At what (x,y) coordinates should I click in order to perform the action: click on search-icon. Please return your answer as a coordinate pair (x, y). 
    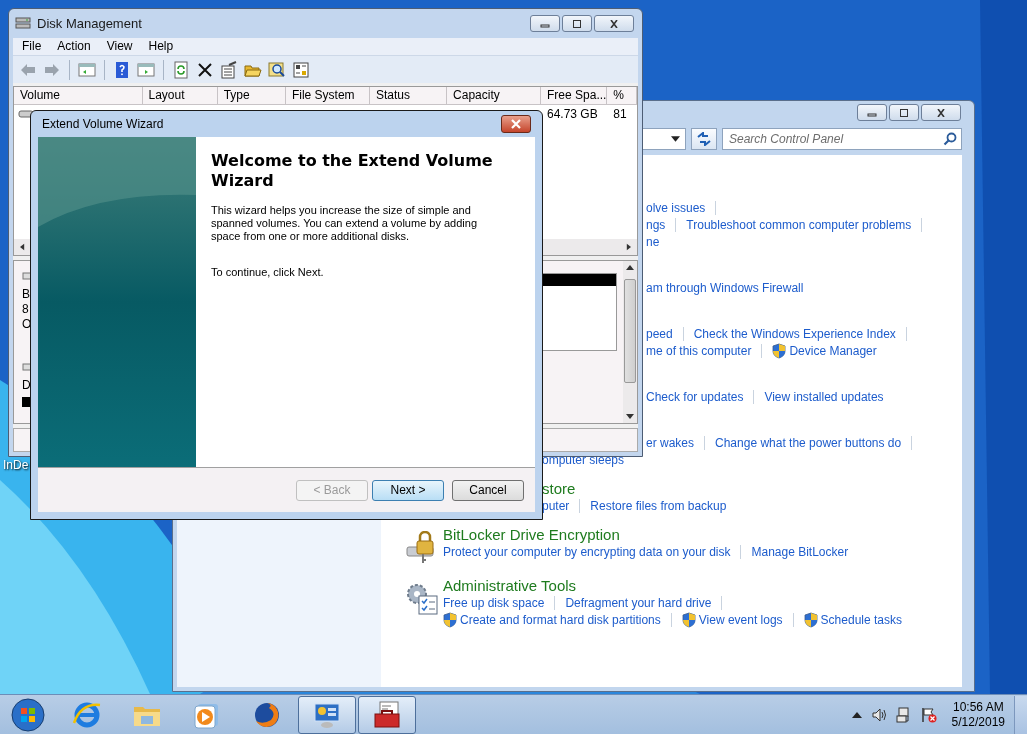
    Looking at the image, I should click on (950, 139).